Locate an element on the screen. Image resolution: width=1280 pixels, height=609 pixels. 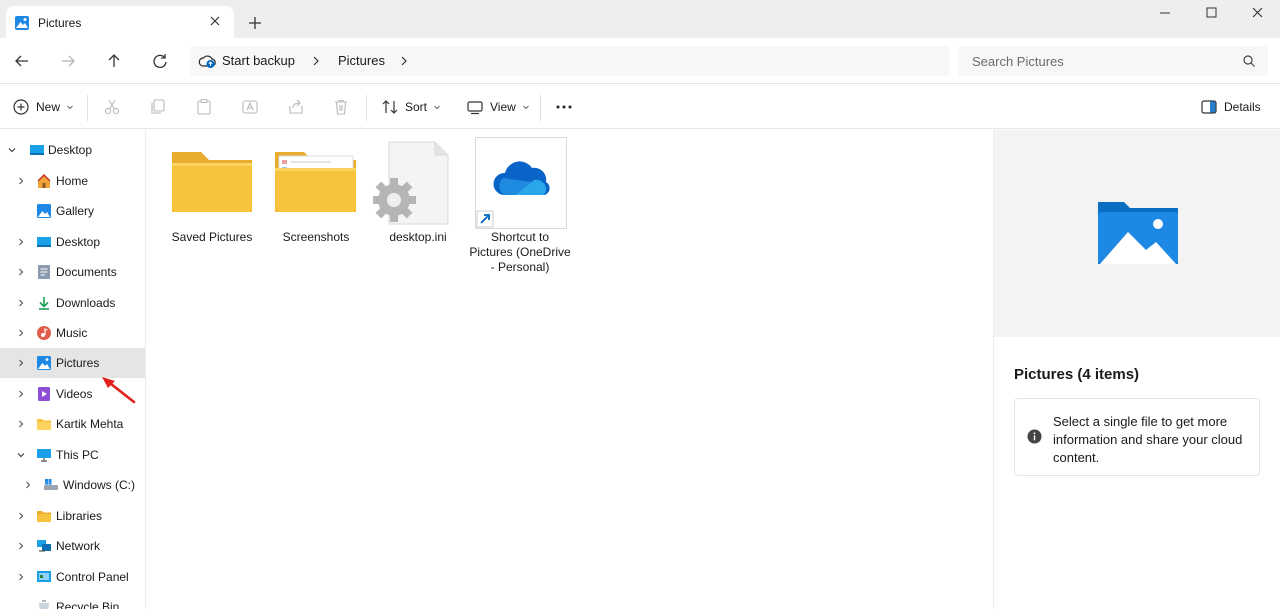
sort-label: Sort is located at coordinates (416, 107).